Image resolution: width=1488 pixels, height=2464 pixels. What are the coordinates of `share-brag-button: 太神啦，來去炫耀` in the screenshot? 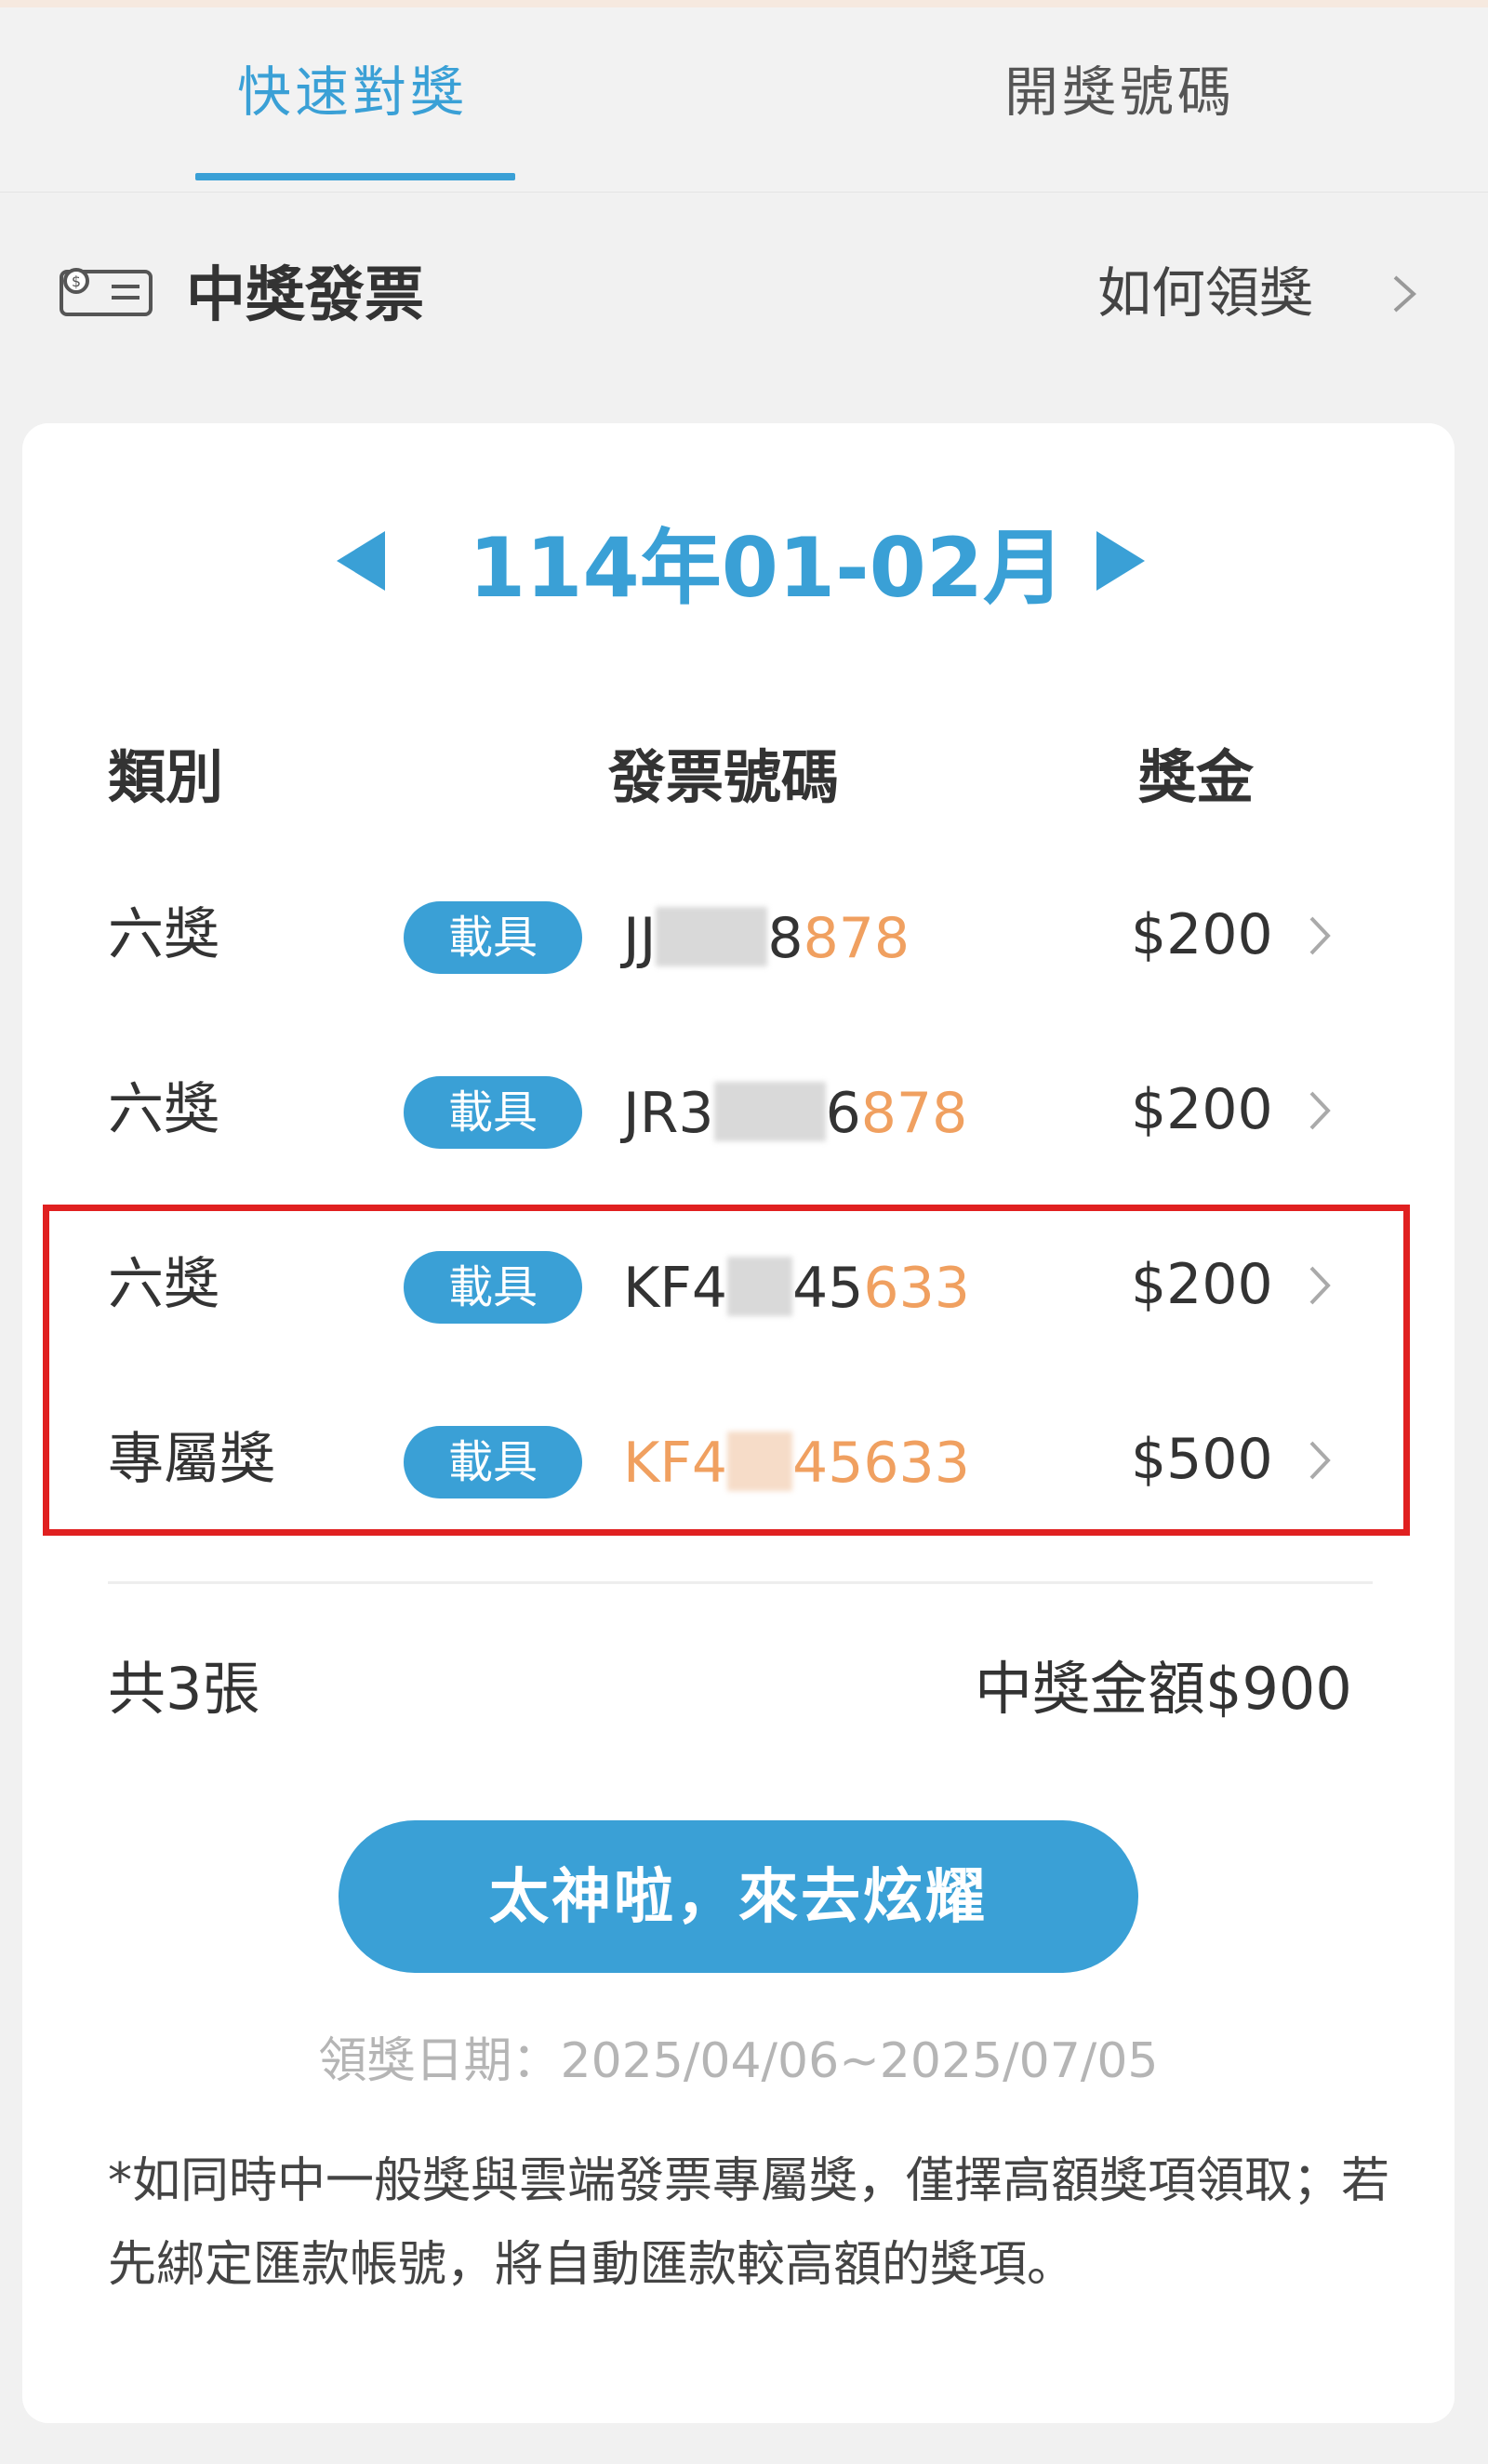 It's located at (738, 1896).